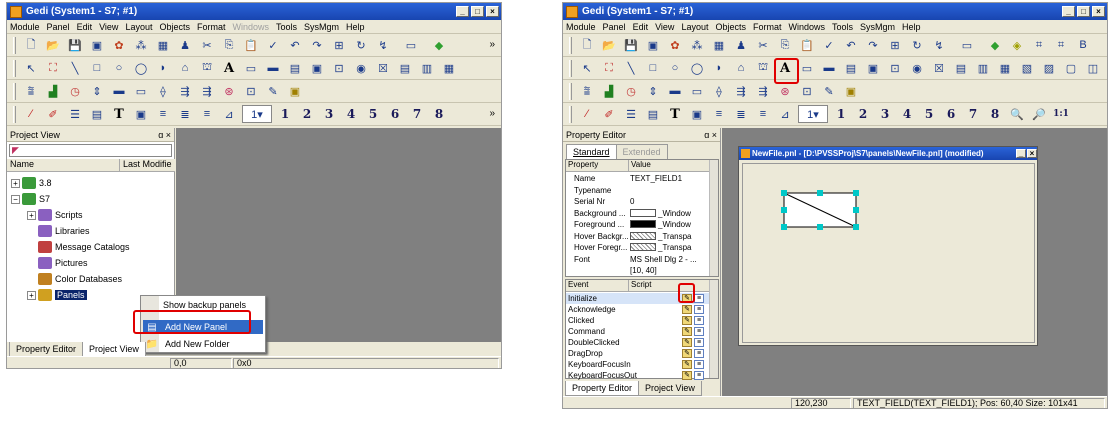 This screenshot has height=421, width=1109. Describe the element at coordinates (653, 68) in the screenshot. I see `rectangle-tool-icon: □` at that location.